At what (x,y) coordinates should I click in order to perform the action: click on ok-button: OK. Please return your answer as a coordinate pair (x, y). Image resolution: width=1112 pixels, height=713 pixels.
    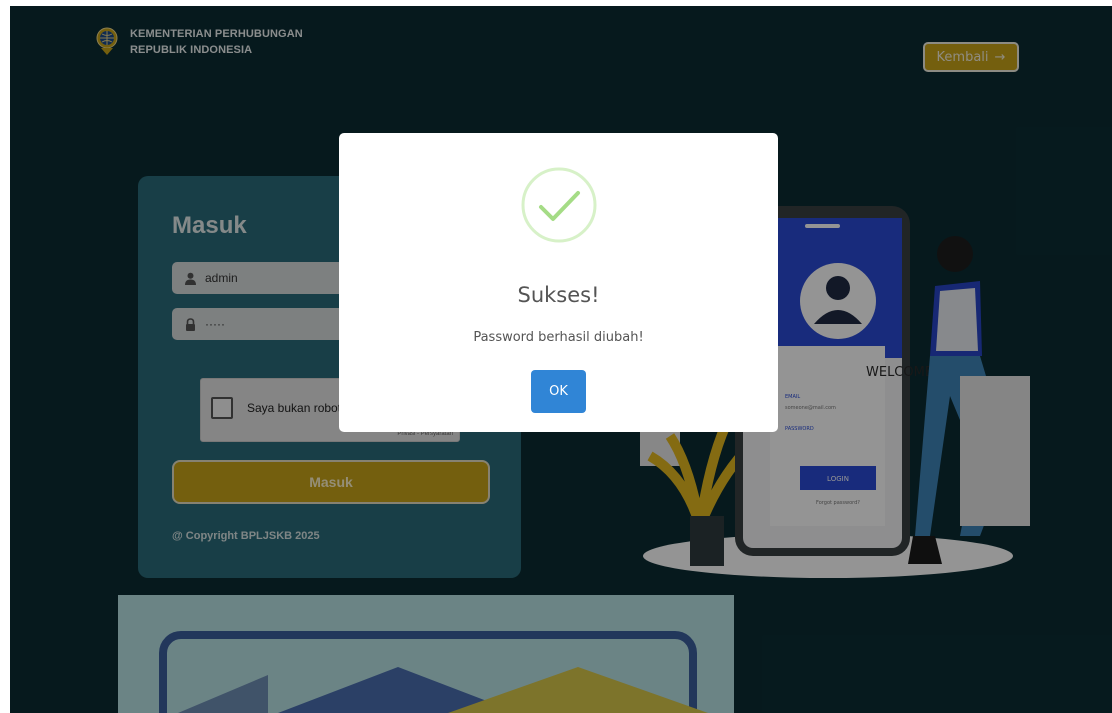
    Looking at the image, I should click on (558, 391).